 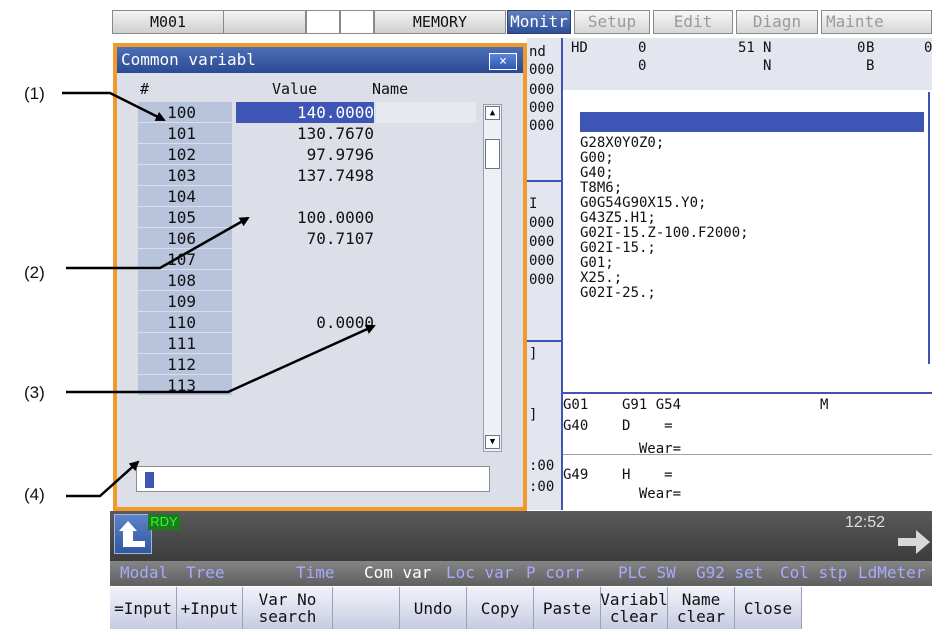 I want to click on function-key-6: Copy, so click(x=500, y=608).